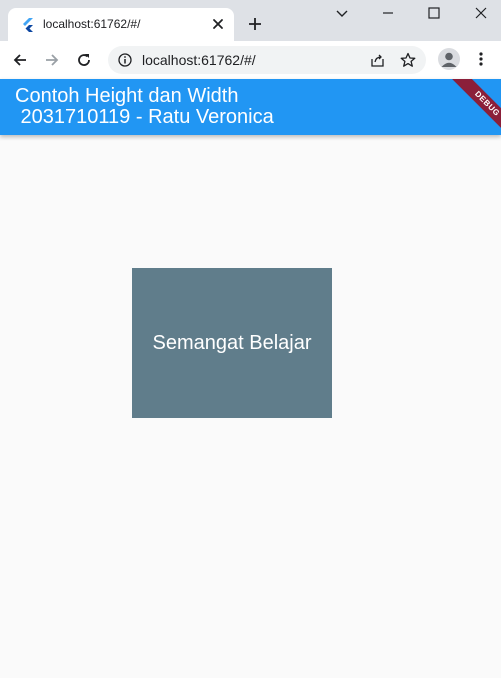 This screenshot has height=678, width=501. Describe the element at coordinates (481, 59) in the screenshot. I see `more-menu-icon` at that location.